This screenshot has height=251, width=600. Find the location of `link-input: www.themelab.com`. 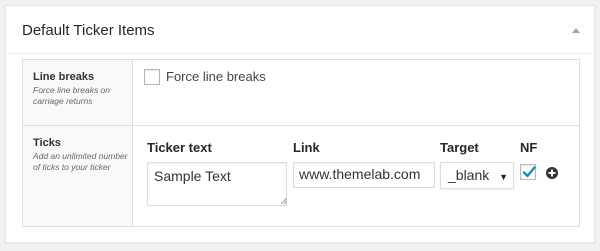

link-input: www.themelab.com is located at coordinates (364, 175).